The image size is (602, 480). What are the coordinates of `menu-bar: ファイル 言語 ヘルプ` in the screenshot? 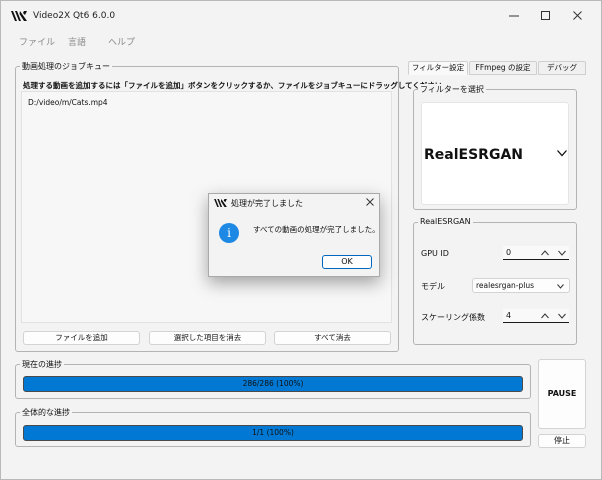 It's located at (301, 41).